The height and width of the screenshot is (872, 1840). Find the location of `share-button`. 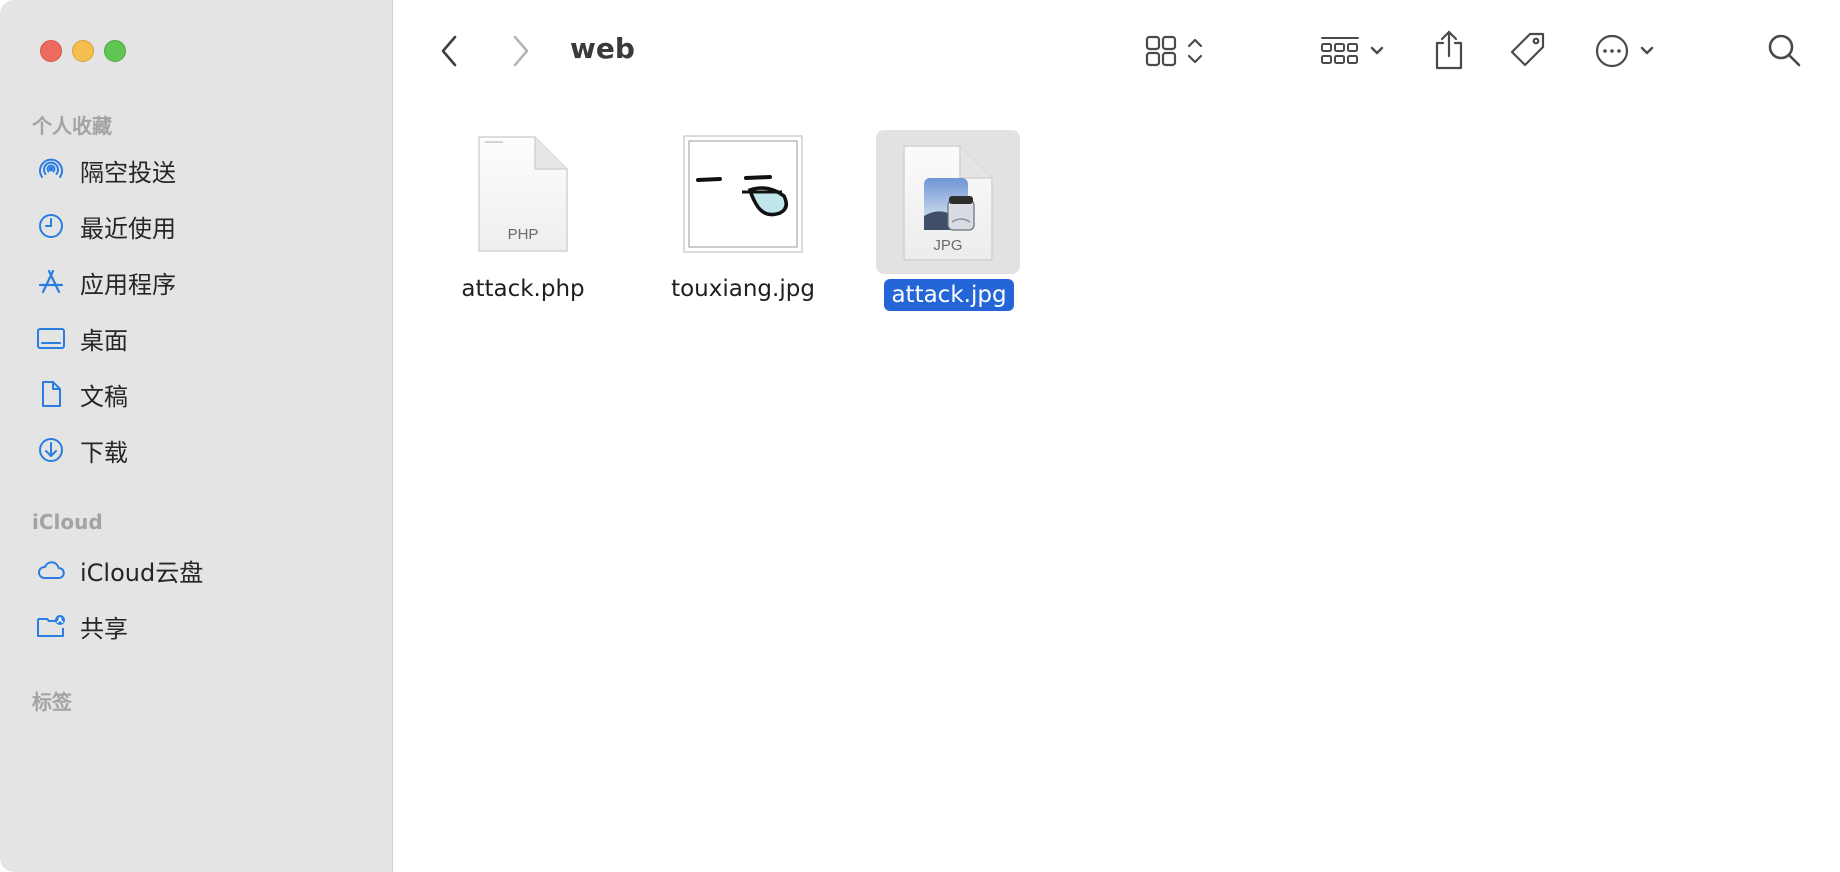

share-button is located at coordinates (1449, 50).